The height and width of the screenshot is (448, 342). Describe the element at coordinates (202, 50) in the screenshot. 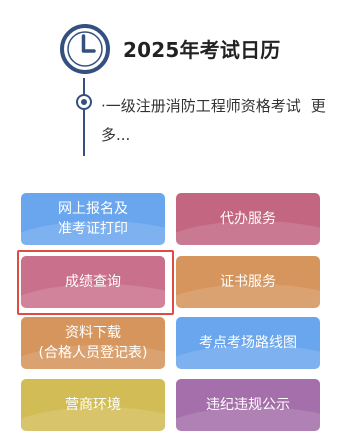

I see `calendar-title: 2025年考试日历` at that location.